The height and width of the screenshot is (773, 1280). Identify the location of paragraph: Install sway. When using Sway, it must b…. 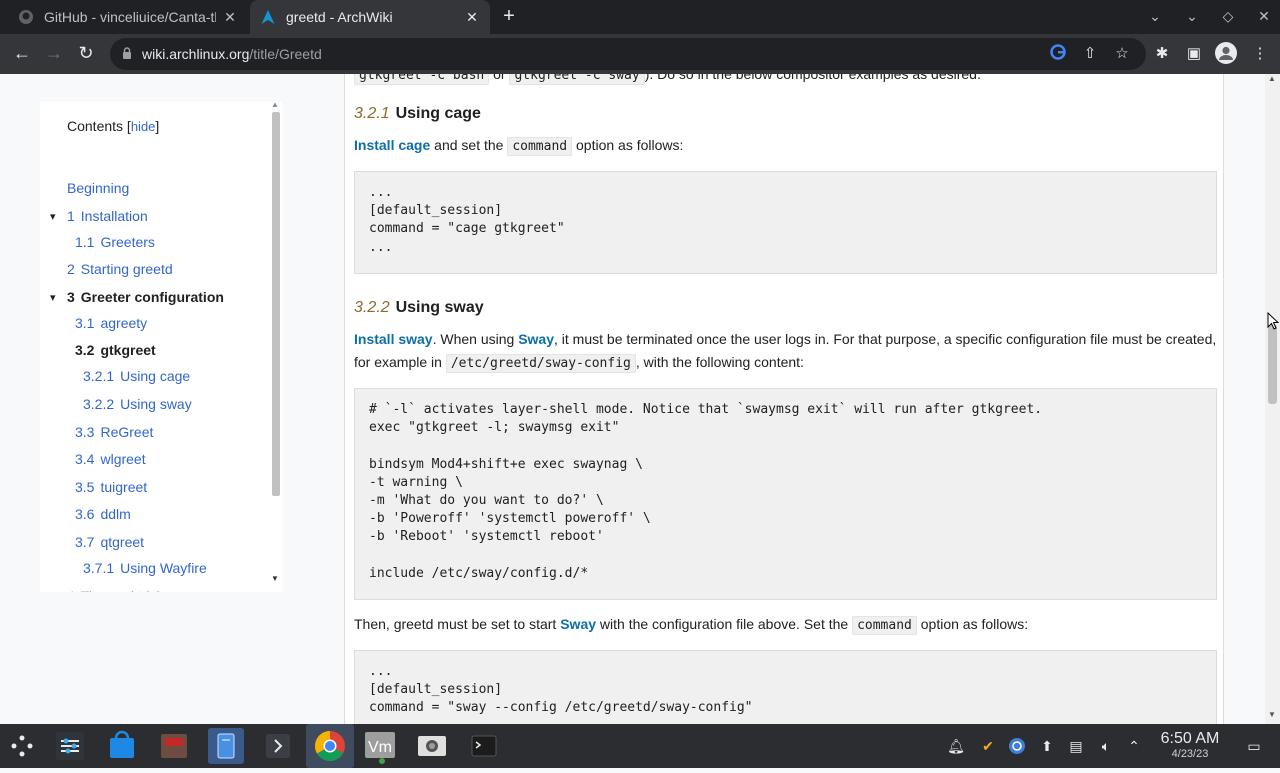
(785, 339).